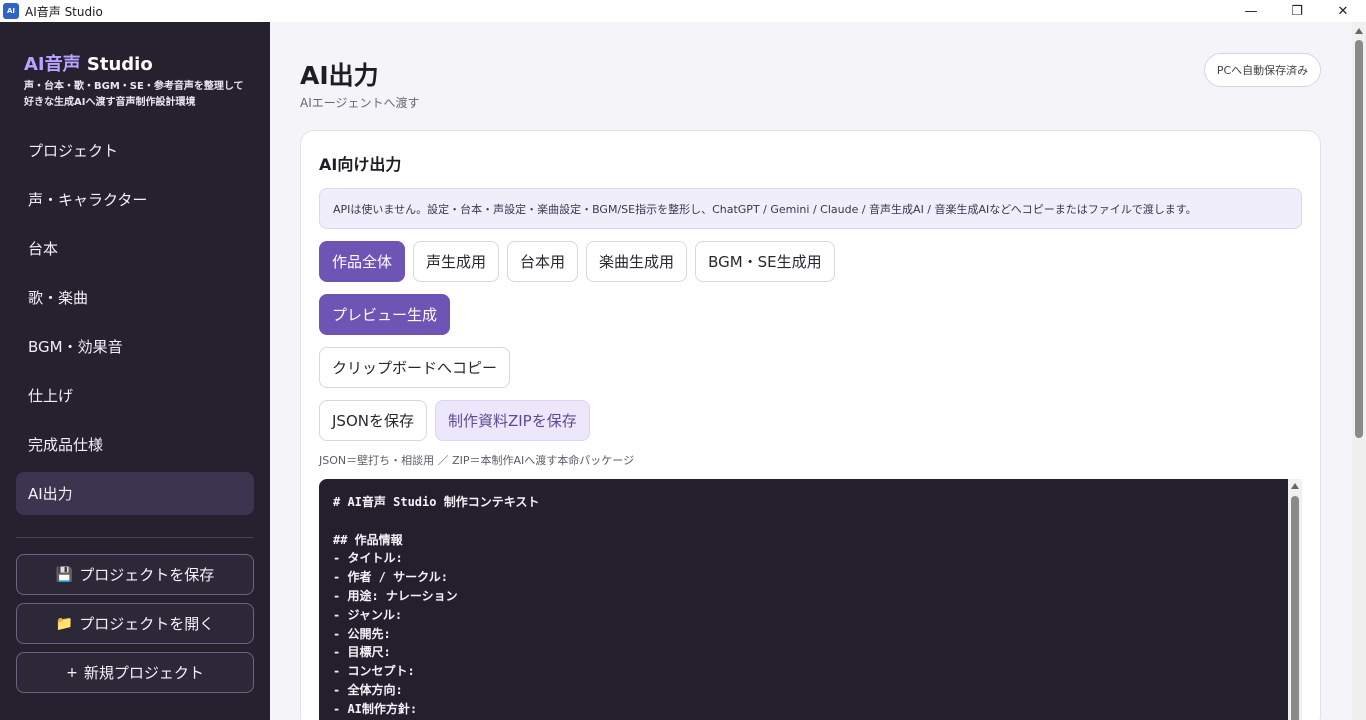 Image resolution: width=1366 pixels, height=720 pixels. I want to click on brand-rest: Studio, so click(116, 64).